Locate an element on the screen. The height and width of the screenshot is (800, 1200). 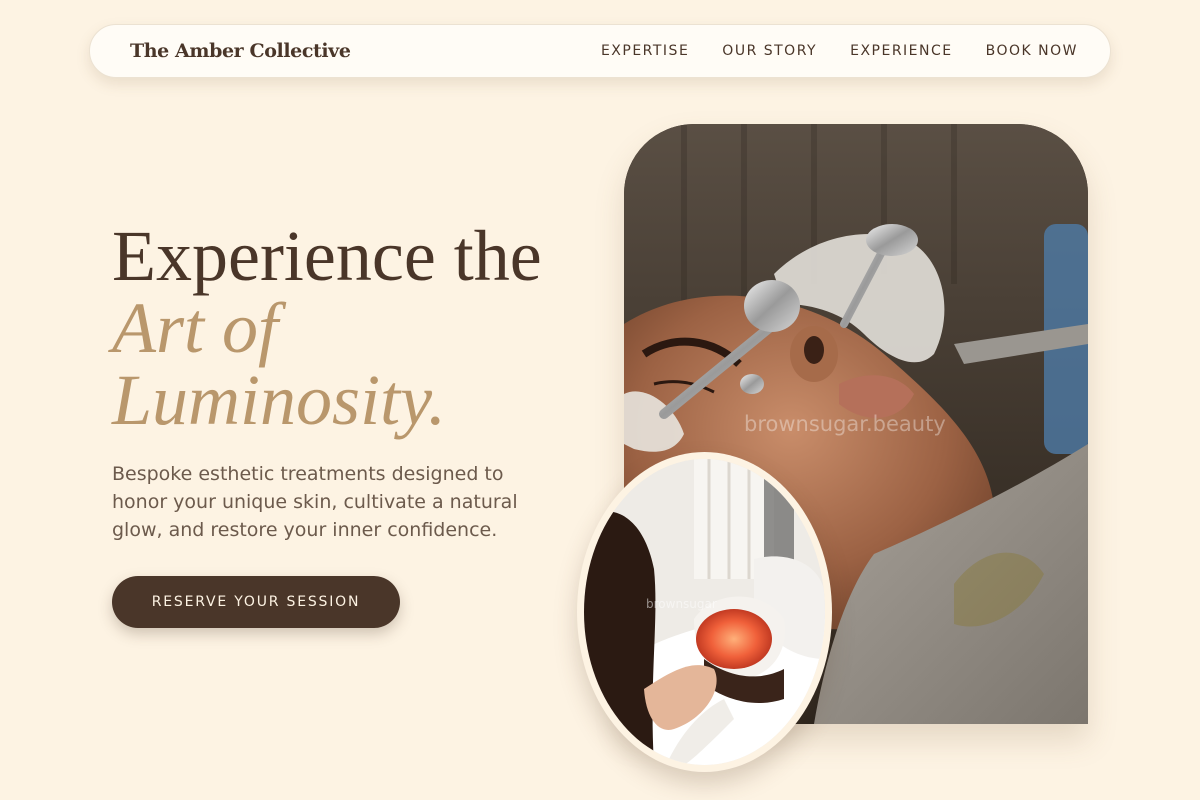
oval-photo-watermark: brownsugar is located at coordinates (681, 604).